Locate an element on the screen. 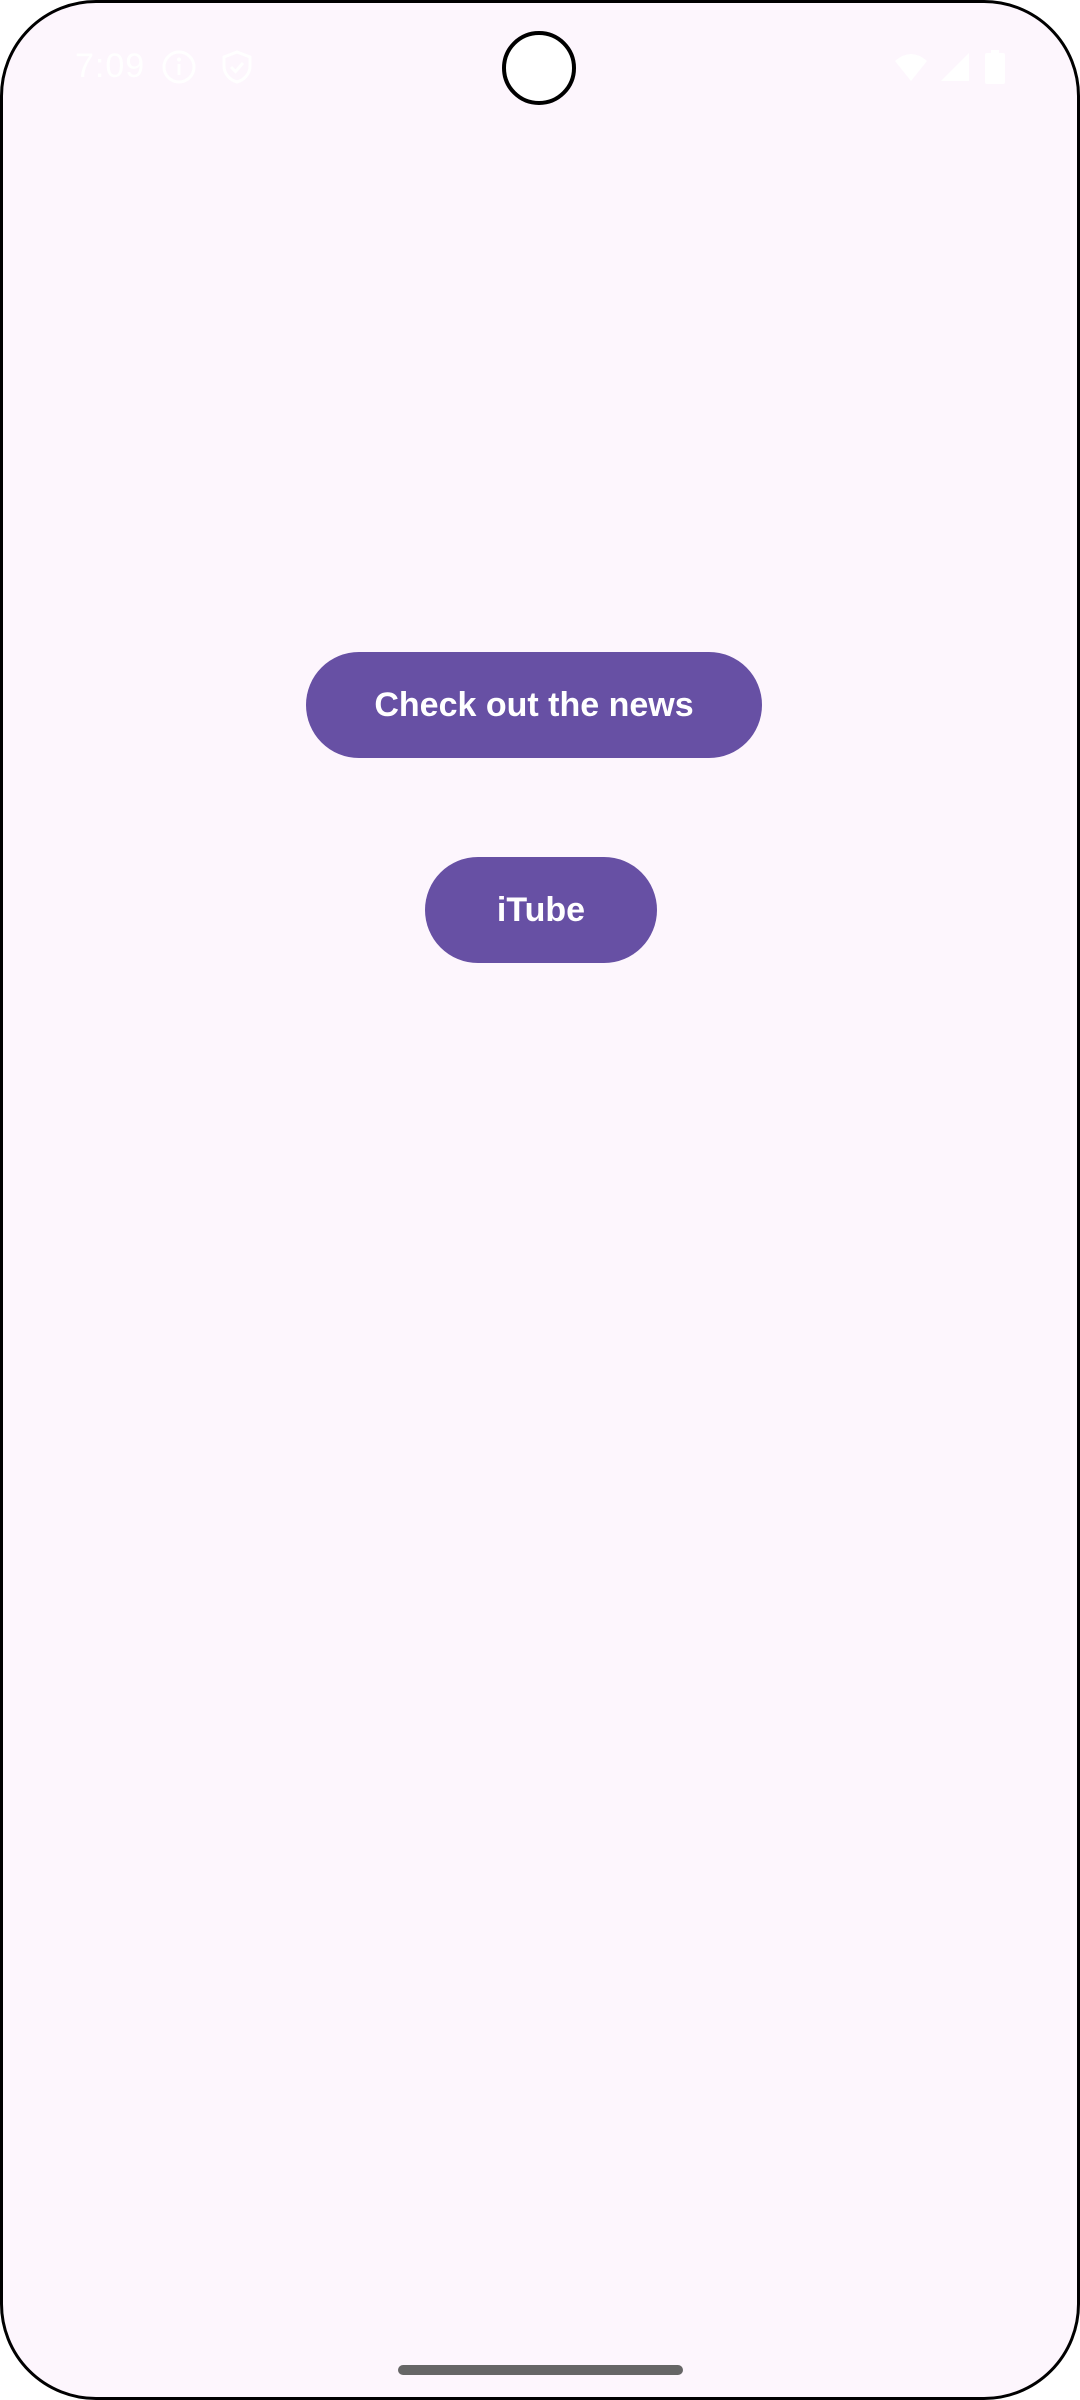 Image resolution: width=1080 pixels, height=2400 pixels. cellular-signal-icon is located at coordinates (955, 67).